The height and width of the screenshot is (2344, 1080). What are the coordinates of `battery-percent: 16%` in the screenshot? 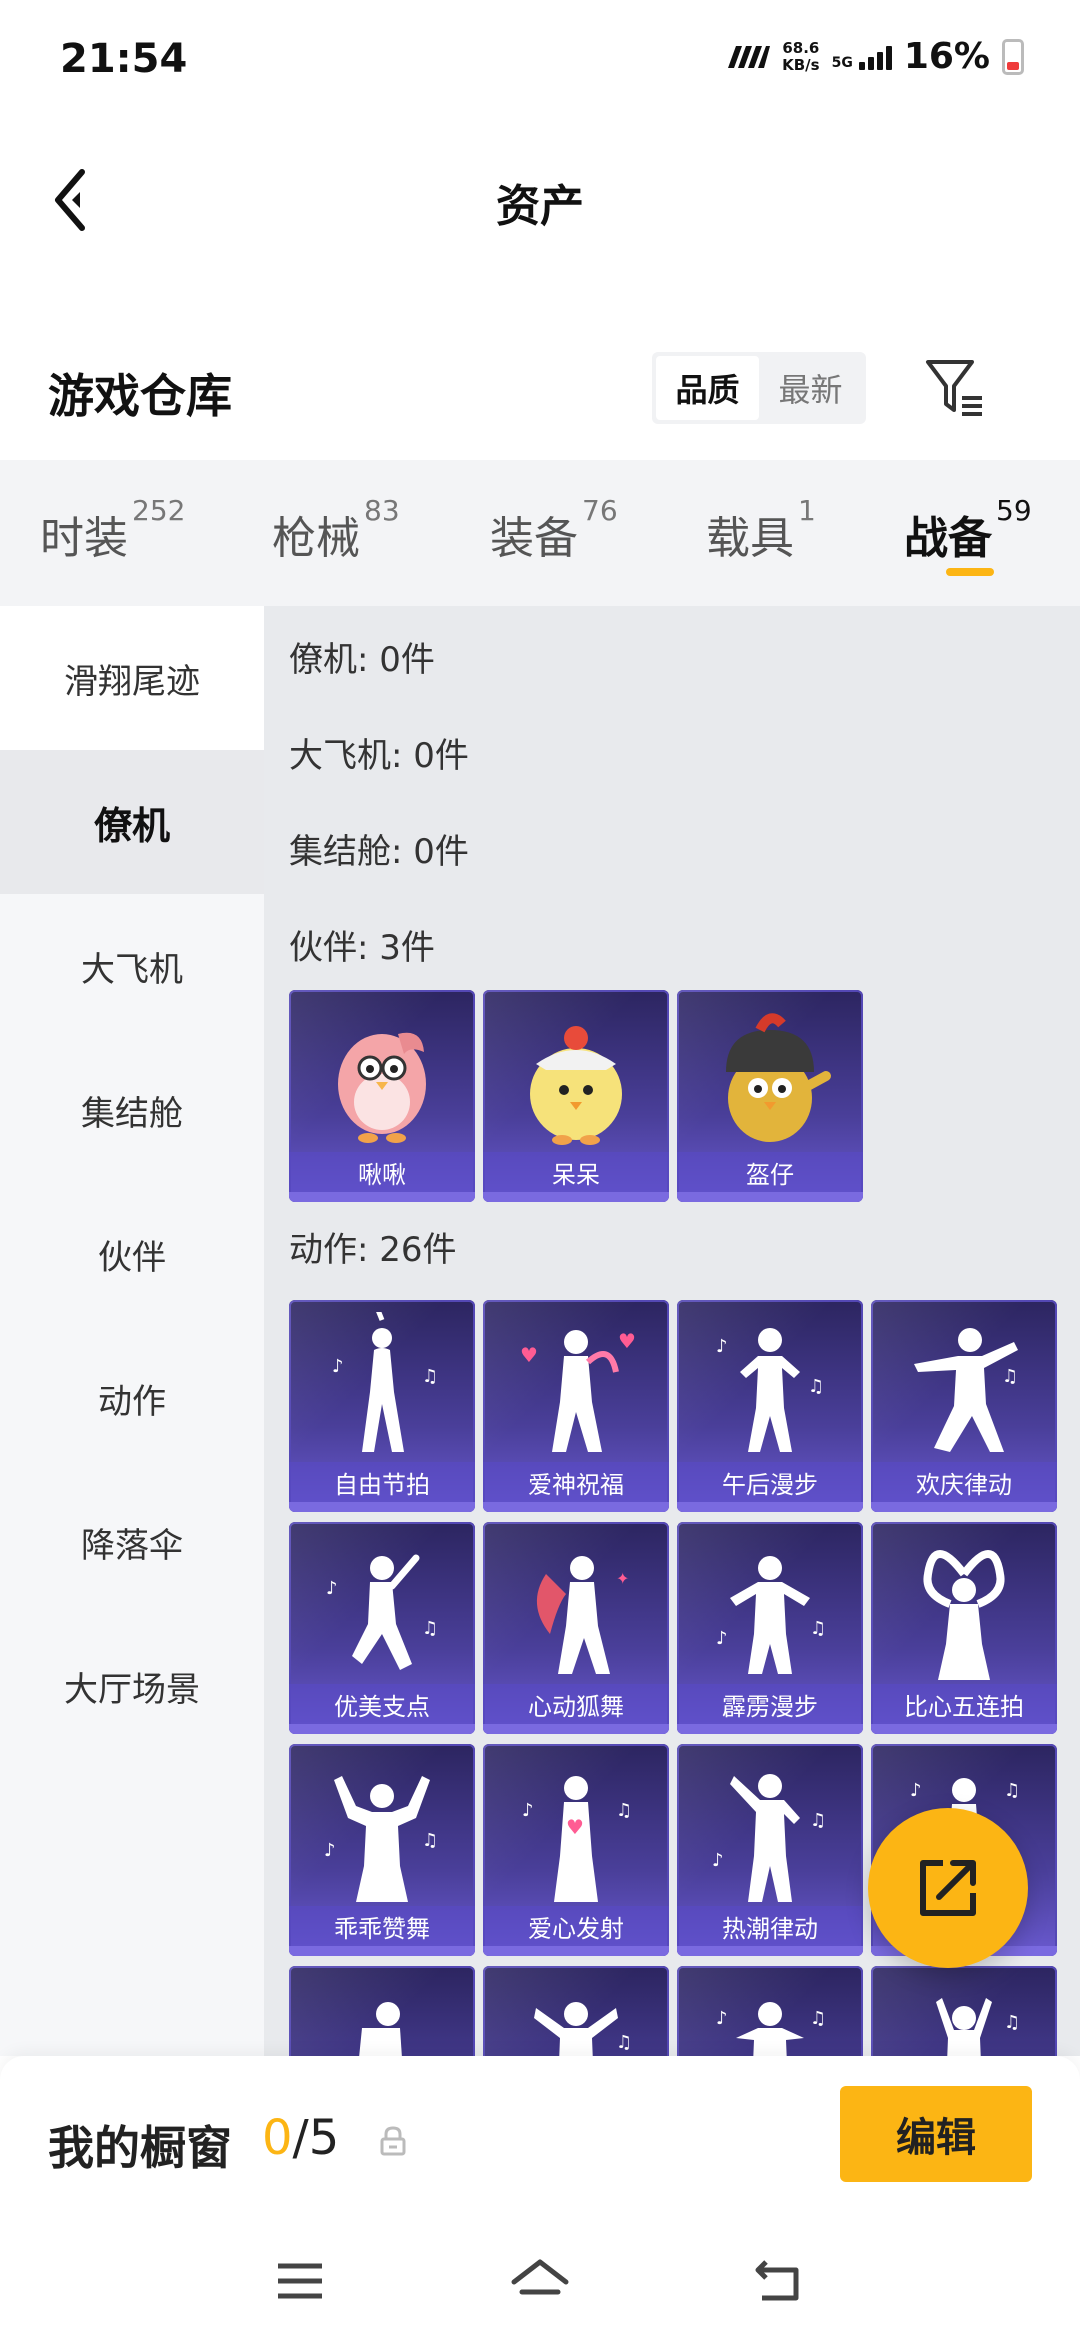 It's located at (946, 56).